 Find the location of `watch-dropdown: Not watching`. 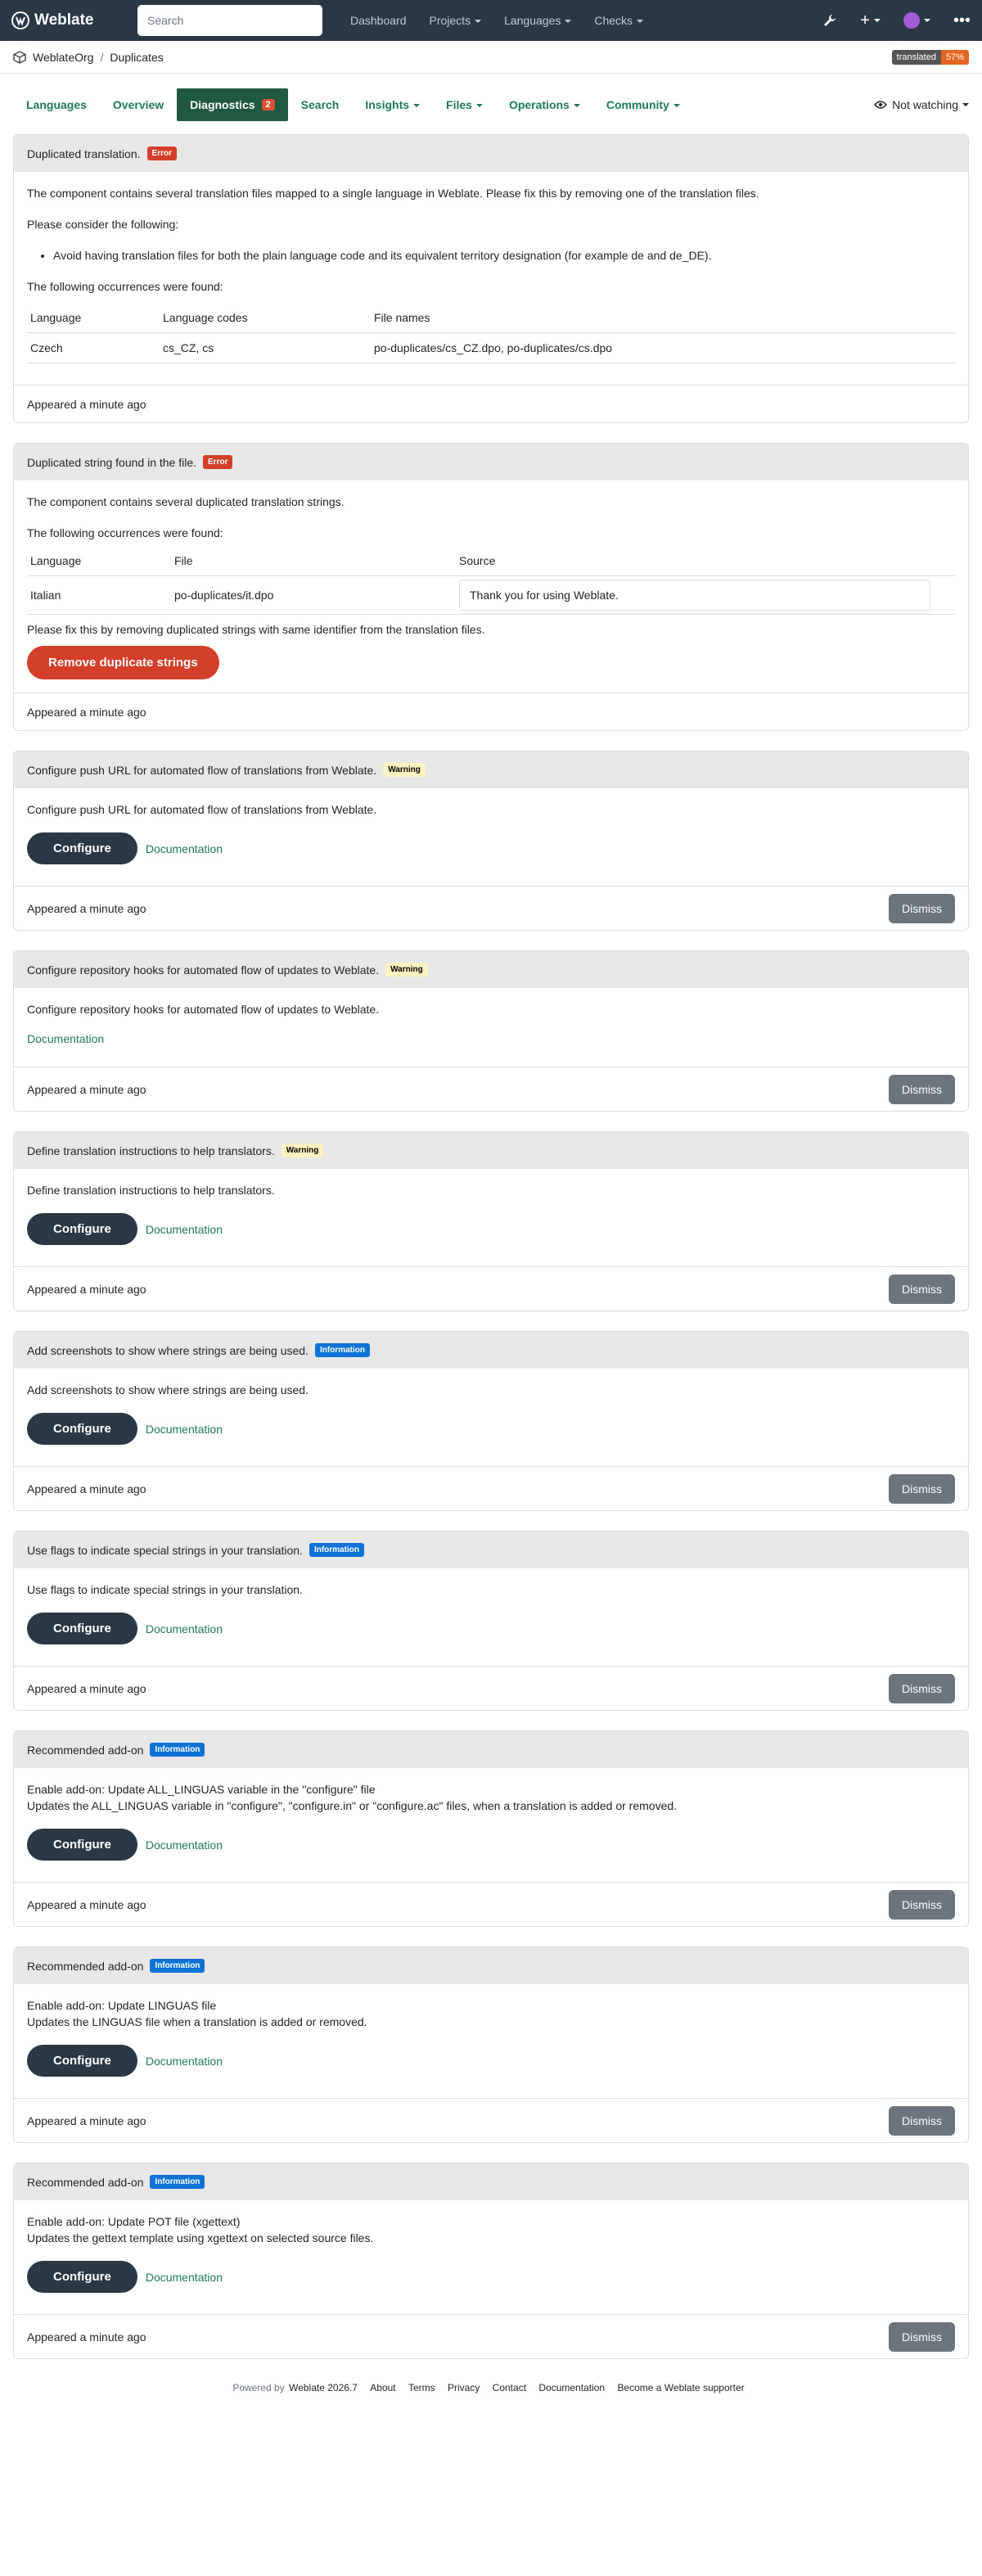

watch-dropdown: Not watching is located at coordinates (922, 104).